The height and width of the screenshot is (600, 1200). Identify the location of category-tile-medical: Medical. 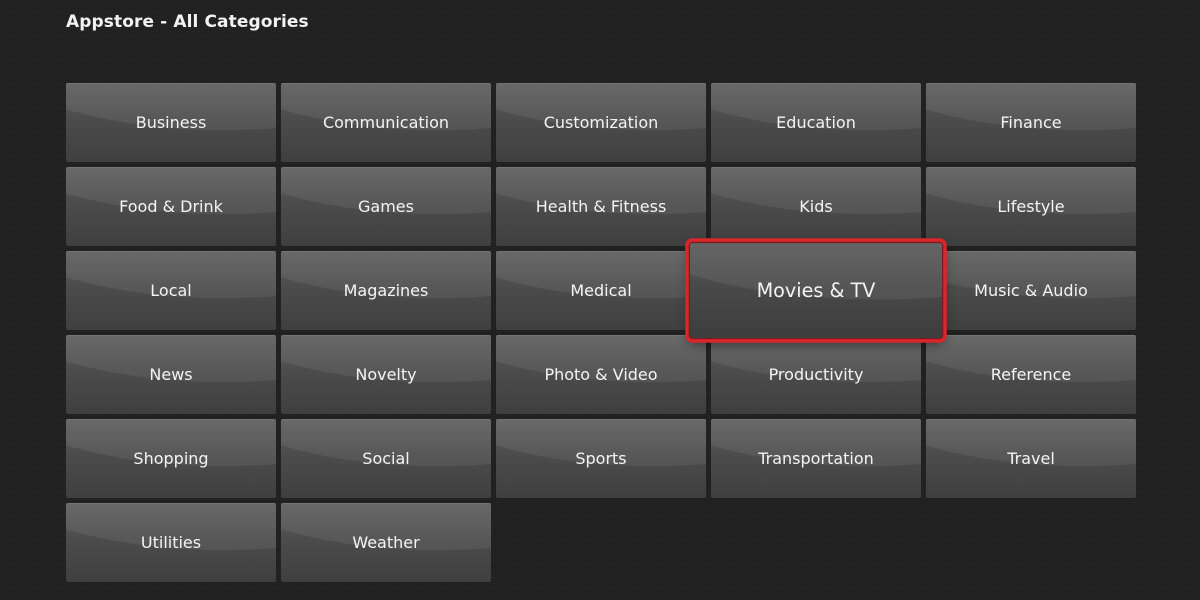
(601, 290).